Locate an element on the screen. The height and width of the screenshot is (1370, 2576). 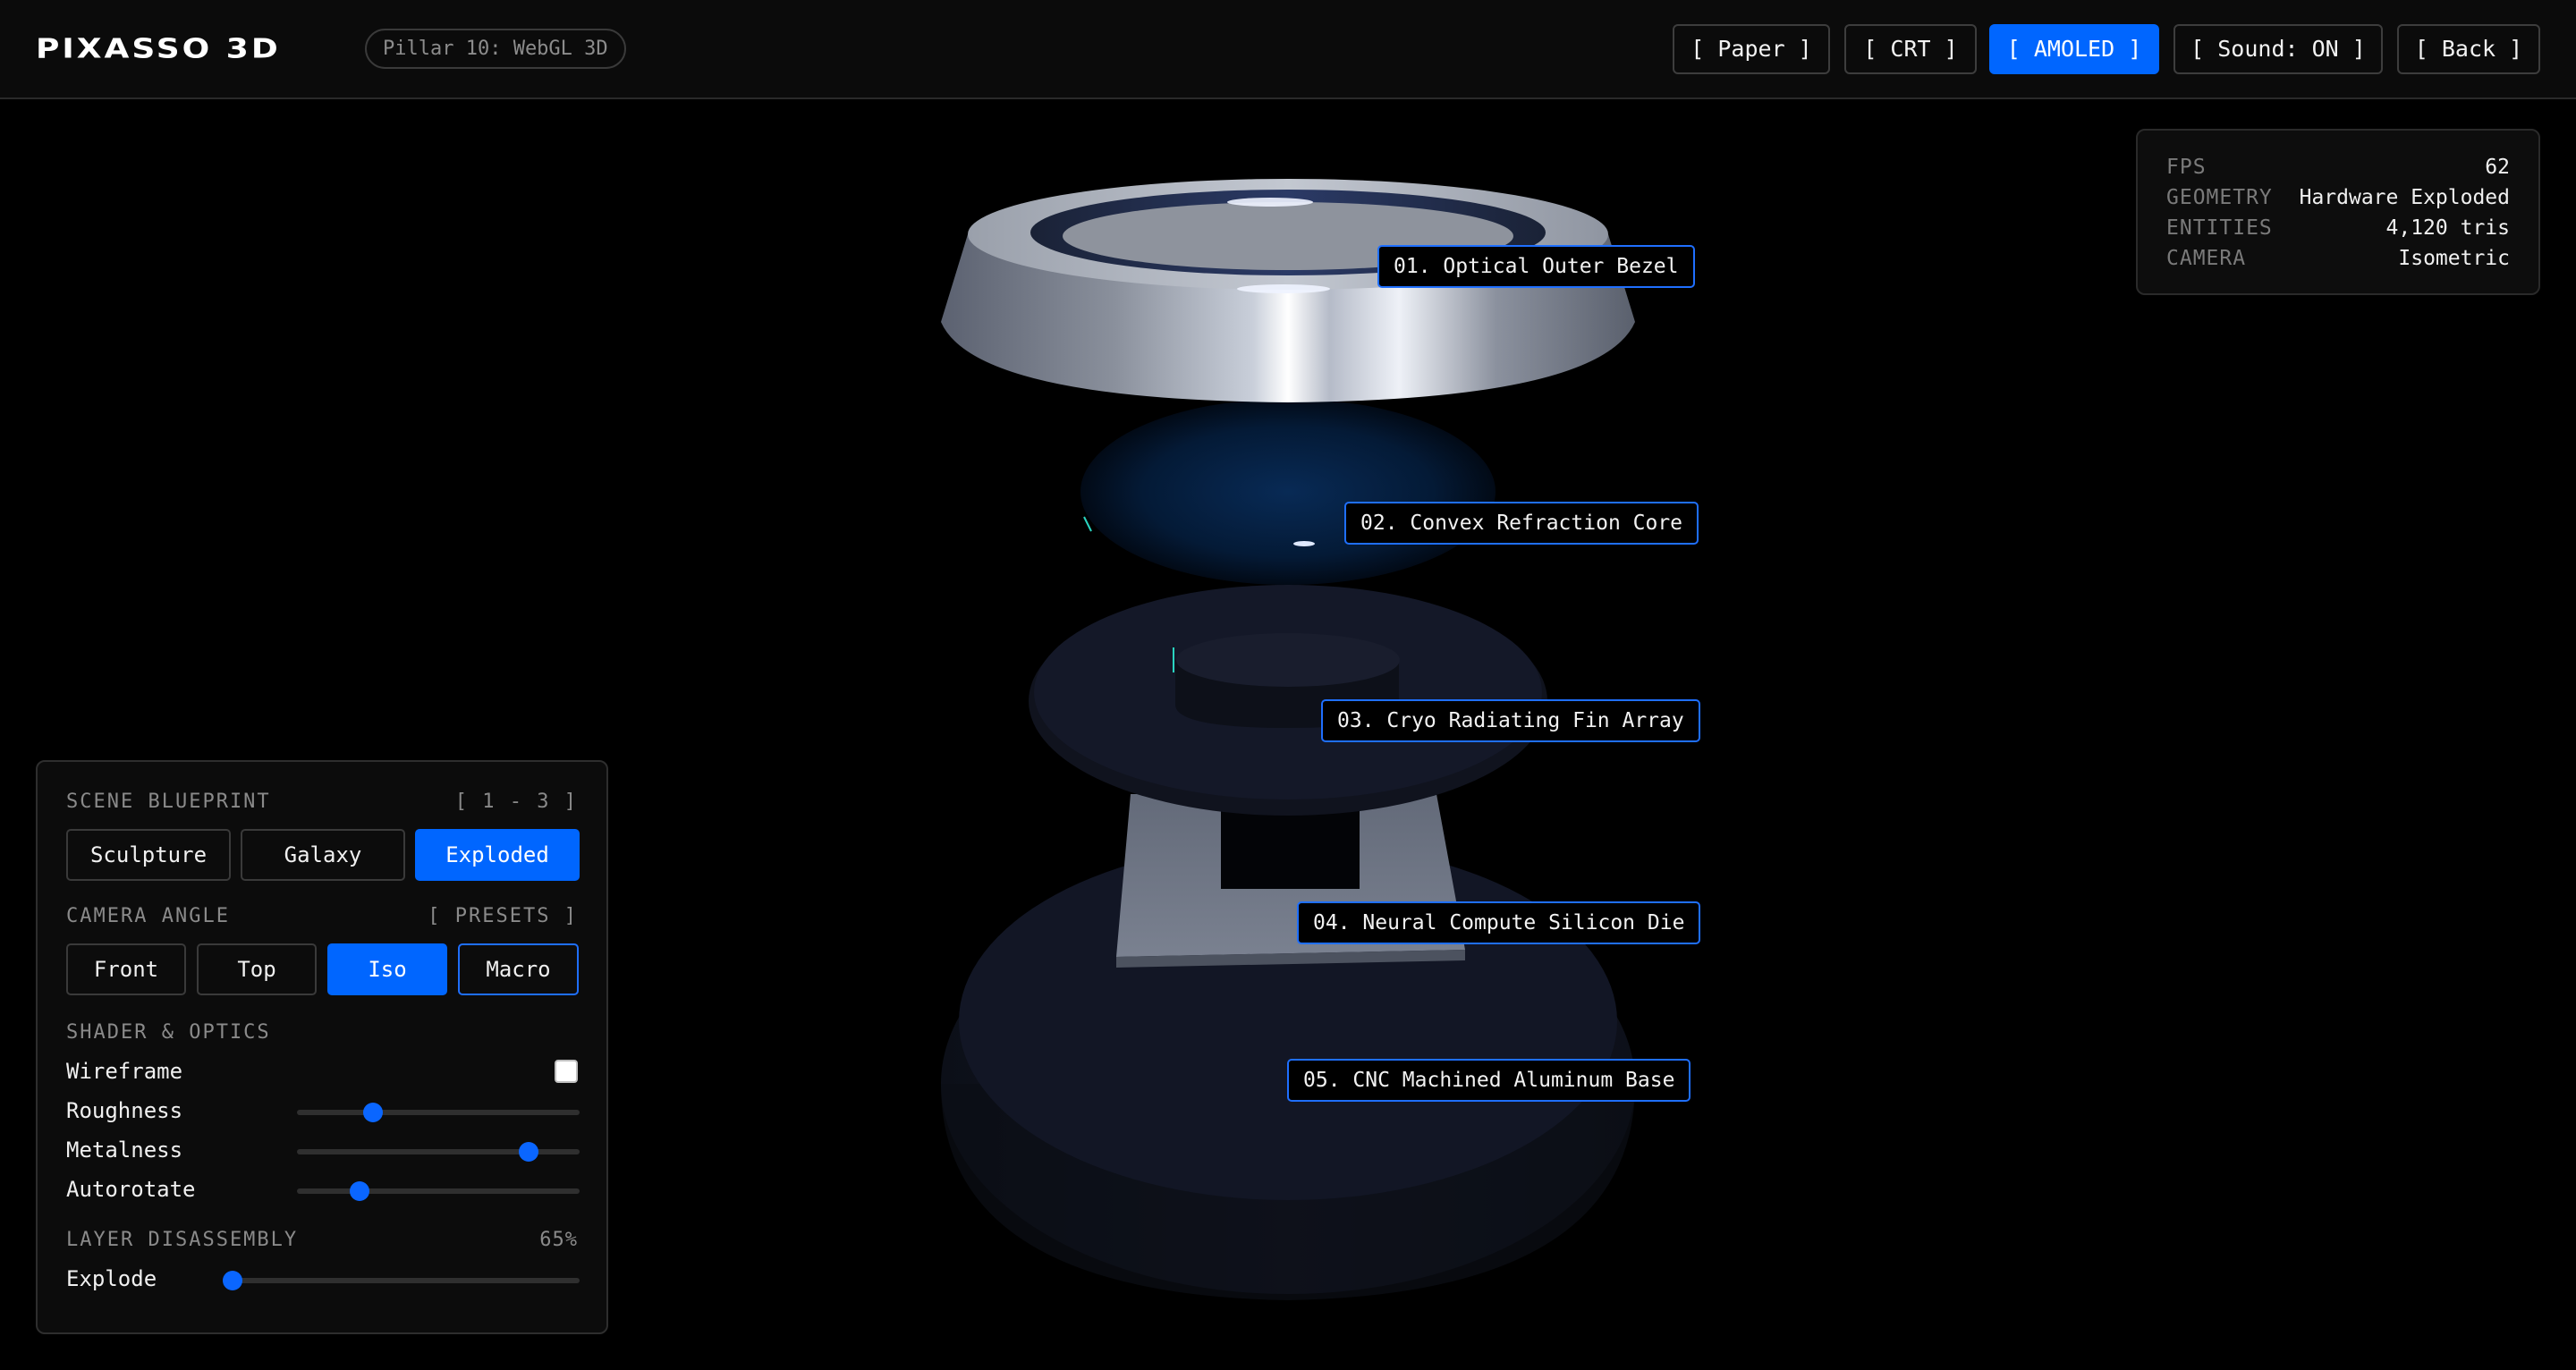
camera-angle-hint: [ PRESETS ] is located at coordinates (503, 916).